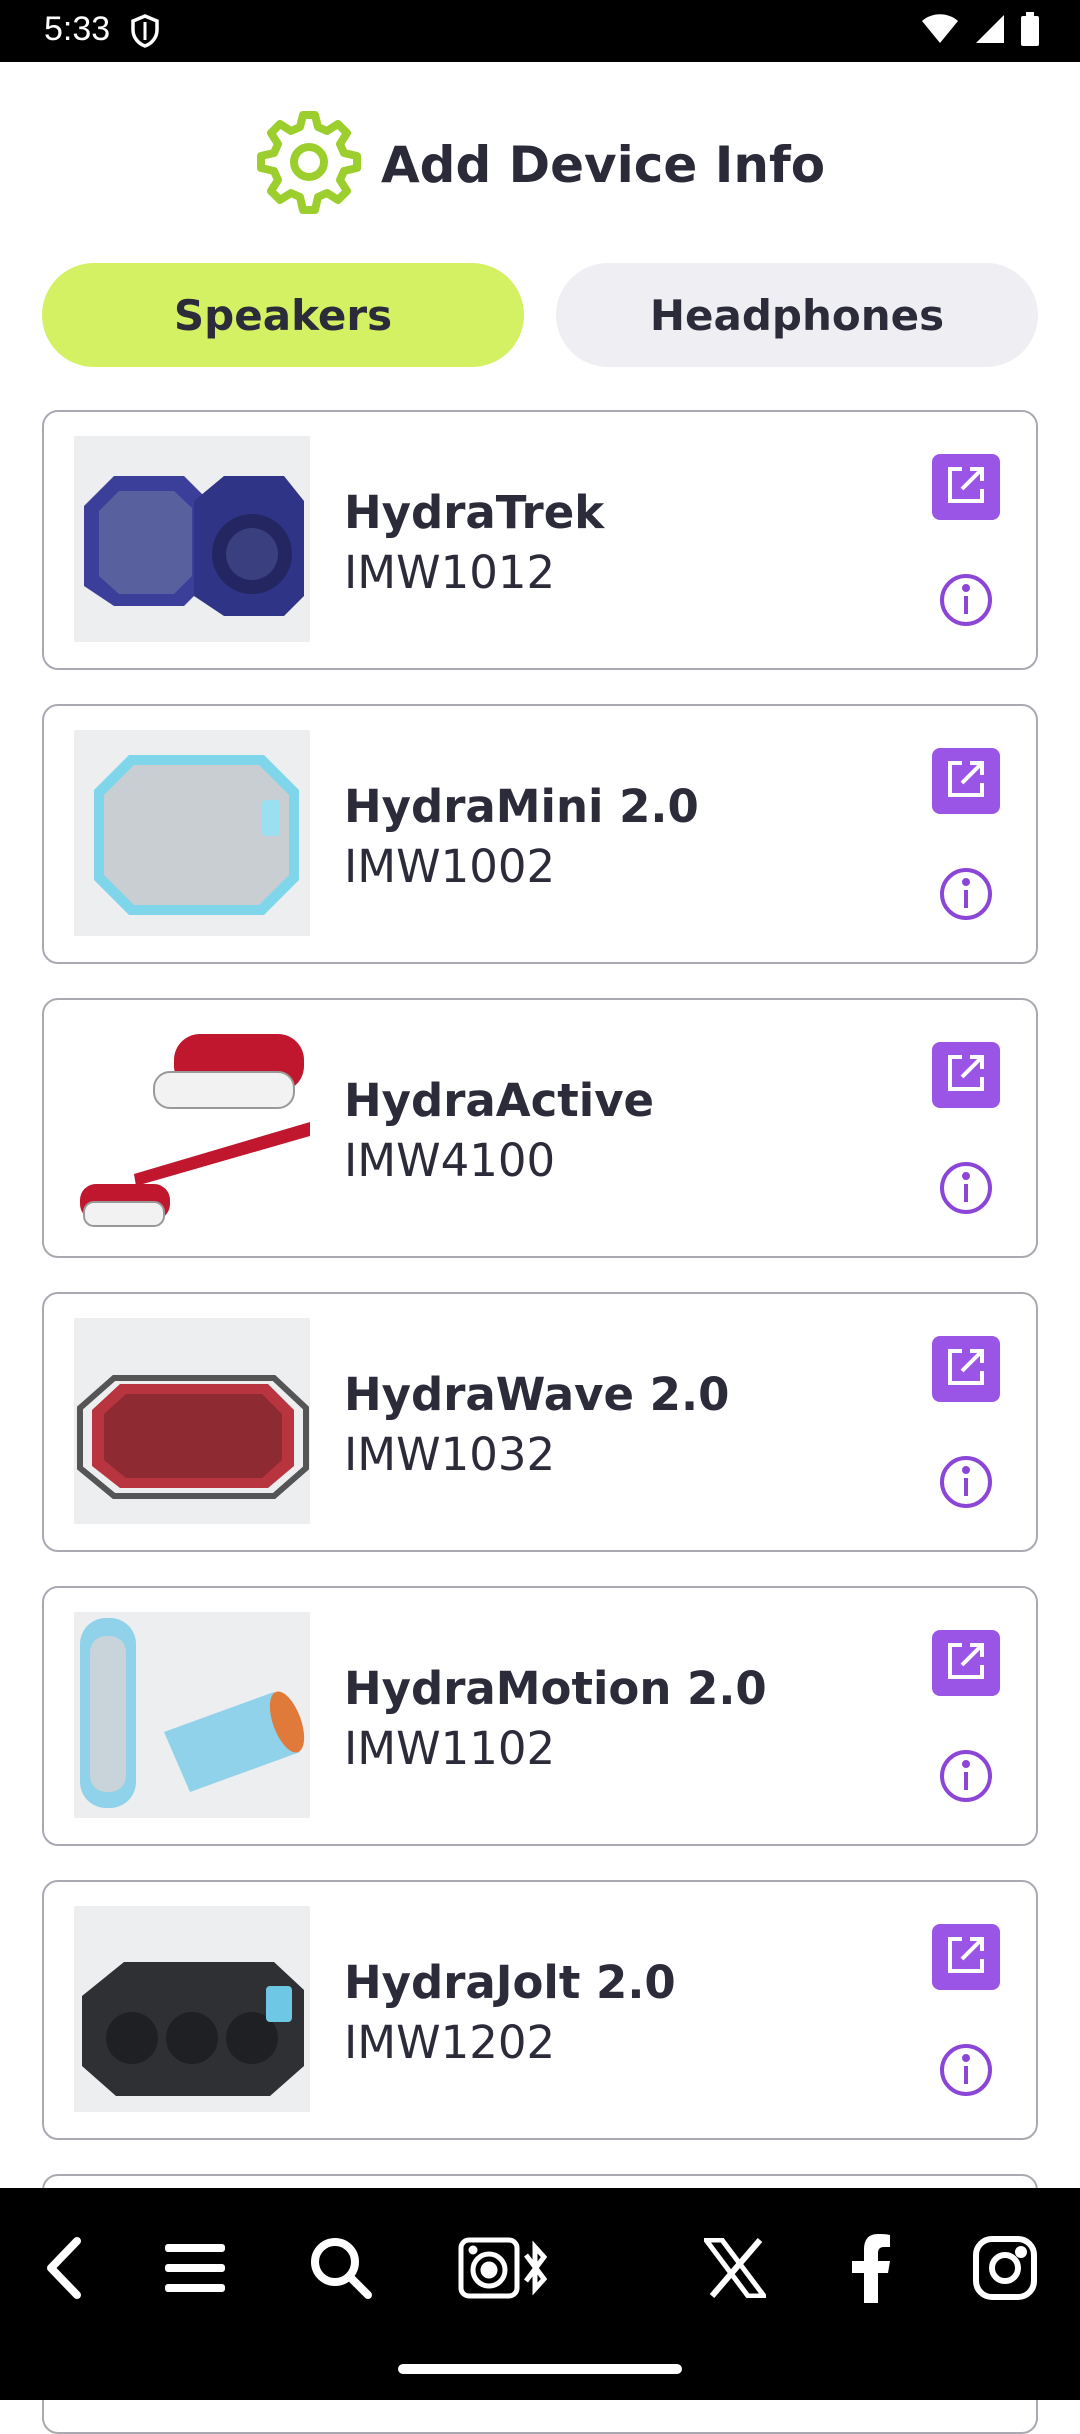 This screenshot has width=1080, height=2434. Describe the element at coordinates (540, 2369) in the screenshot. I see `home-indicator` at that location.